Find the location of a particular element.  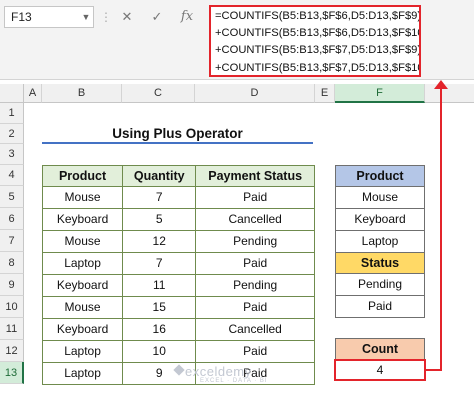

row-header-10: 10 is located at coordinates (12, 307).